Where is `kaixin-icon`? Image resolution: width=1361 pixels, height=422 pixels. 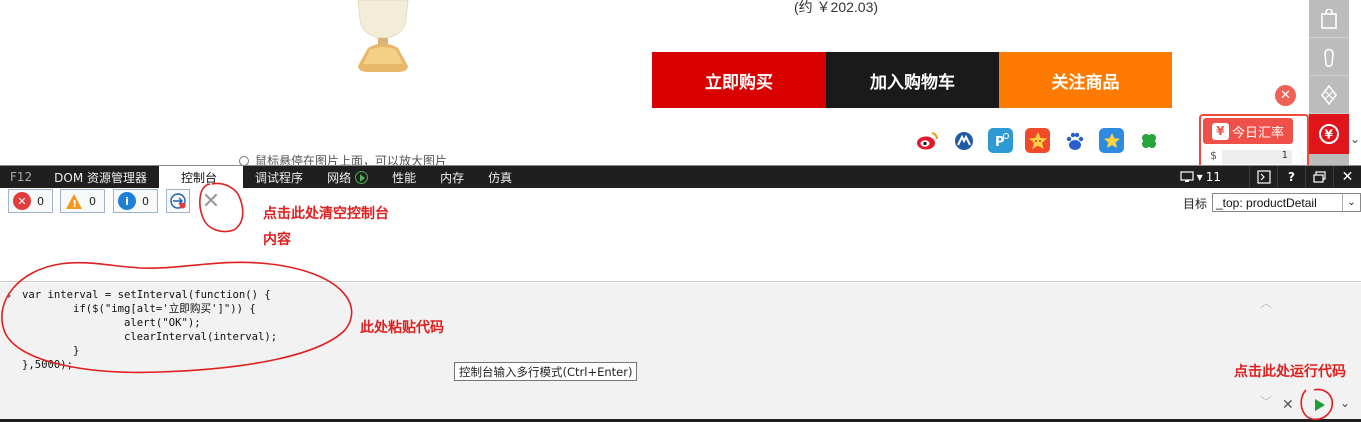
kaixin-icon is located at coordinates (1037, 140).